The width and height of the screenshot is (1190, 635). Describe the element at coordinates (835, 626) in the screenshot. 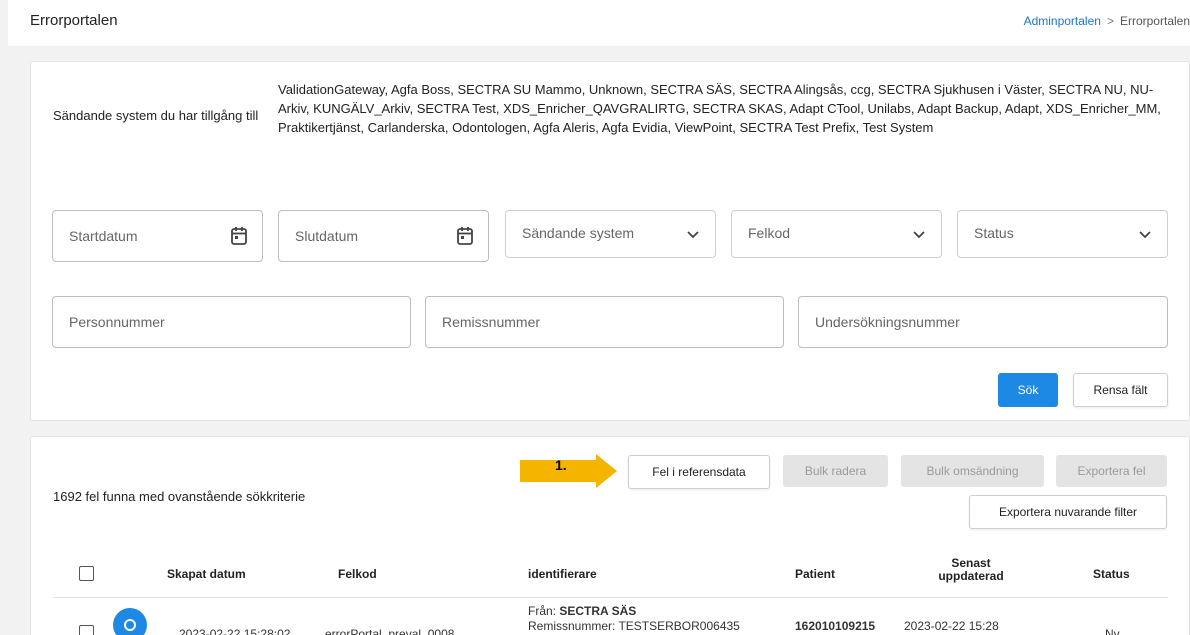

I see `row-patient: 162010109215` at that location.